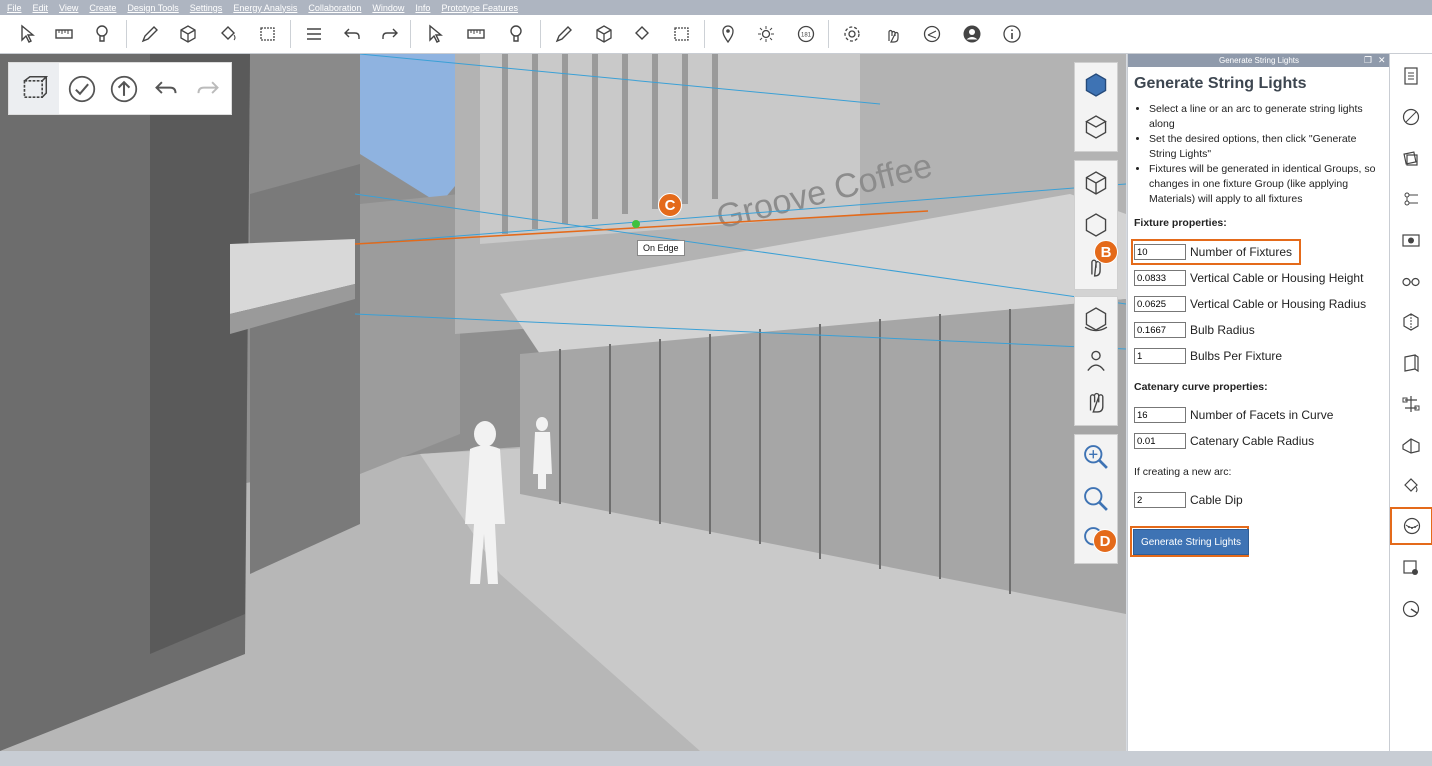  I want to click on generate-string-lights-button: Generate String Lights, so click(1191, 542).